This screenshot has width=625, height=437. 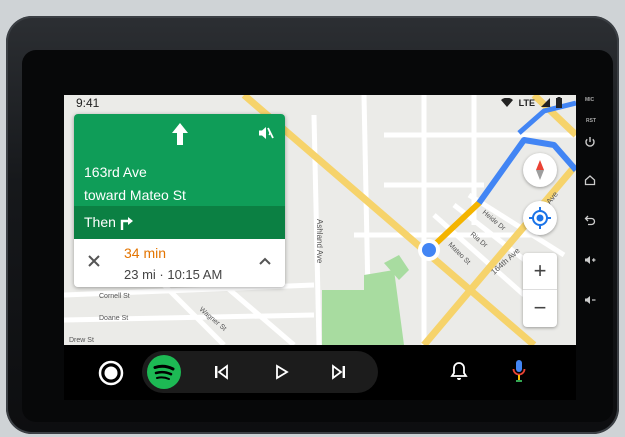 I want to click on next-street: 163rd Ave, so click(x=115, y=172).